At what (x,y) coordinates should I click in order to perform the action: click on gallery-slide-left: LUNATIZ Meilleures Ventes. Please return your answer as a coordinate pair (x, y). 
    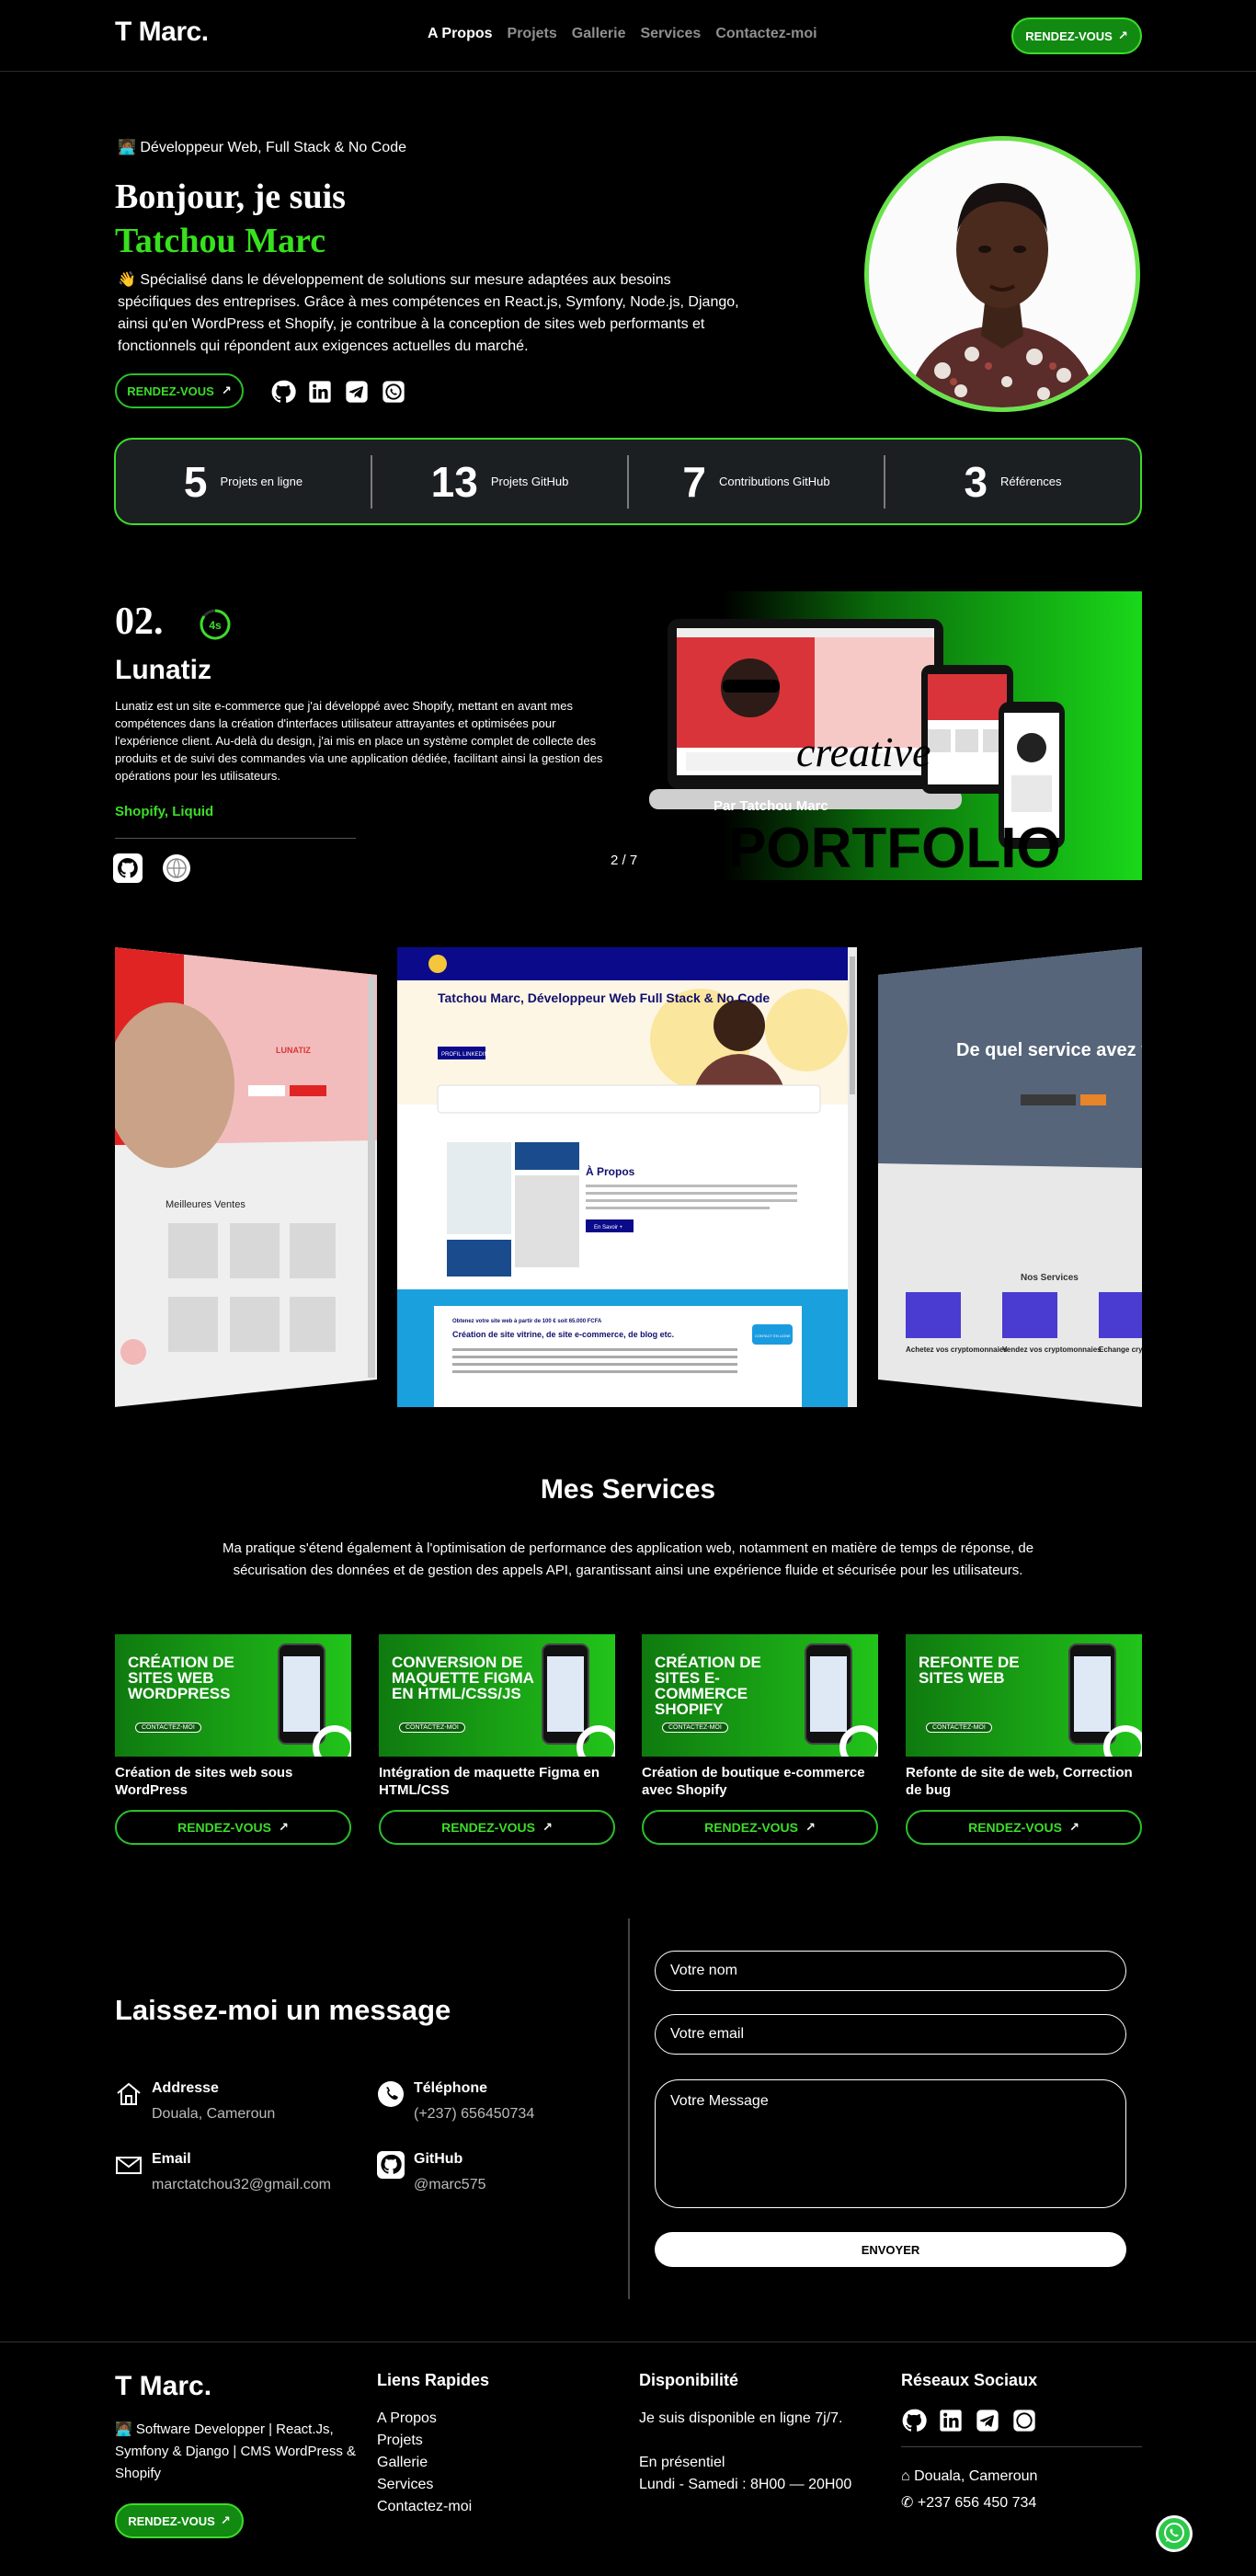
    Looking at the image, I should click on (246, 1177).